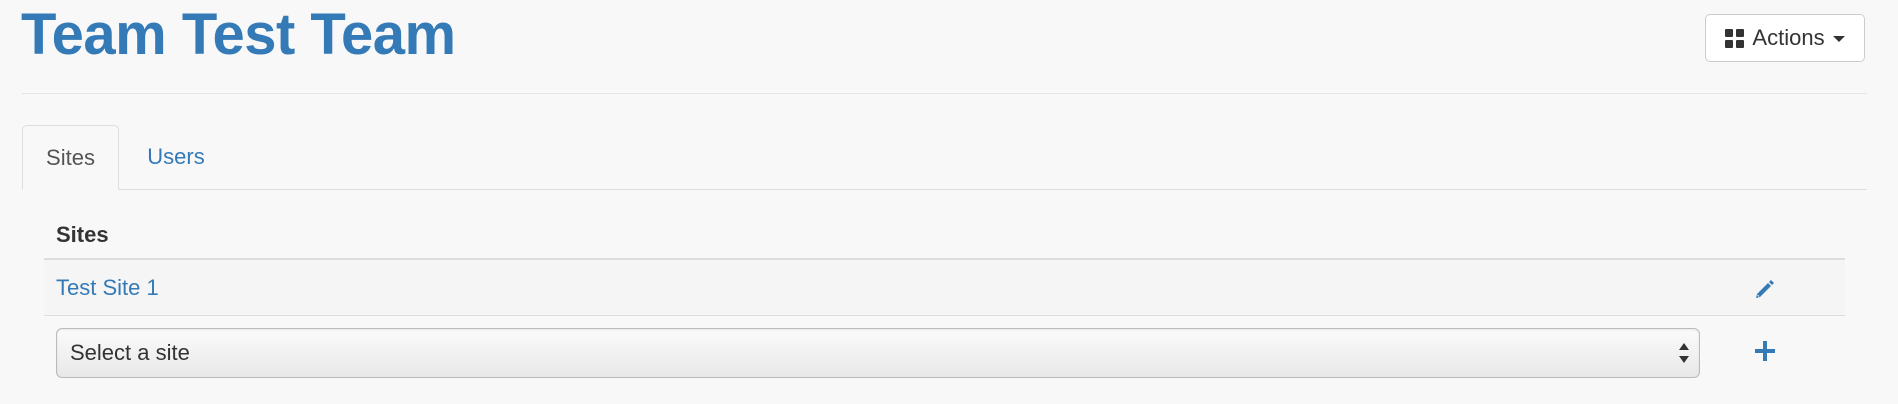 This screenshot has width=1898, height=404. Describe the element at coordinates (101, 288) in the screenshot. I see `site-link: Test Site 1` at that location.